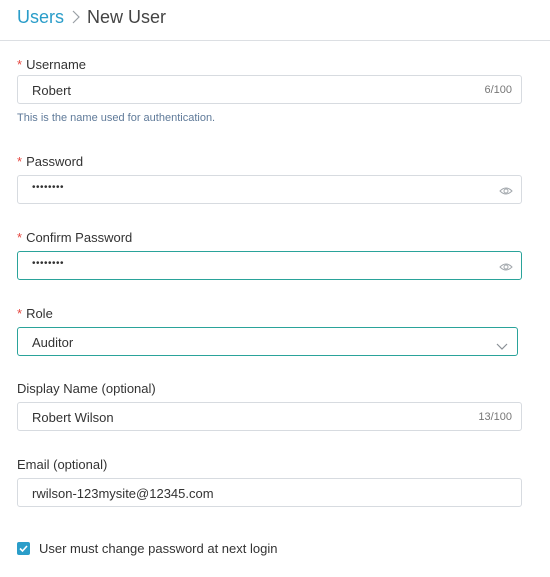 This screenshot has height=577, width=550. I want to click on confirm-password-field: ••••••••, so click(269, 265).